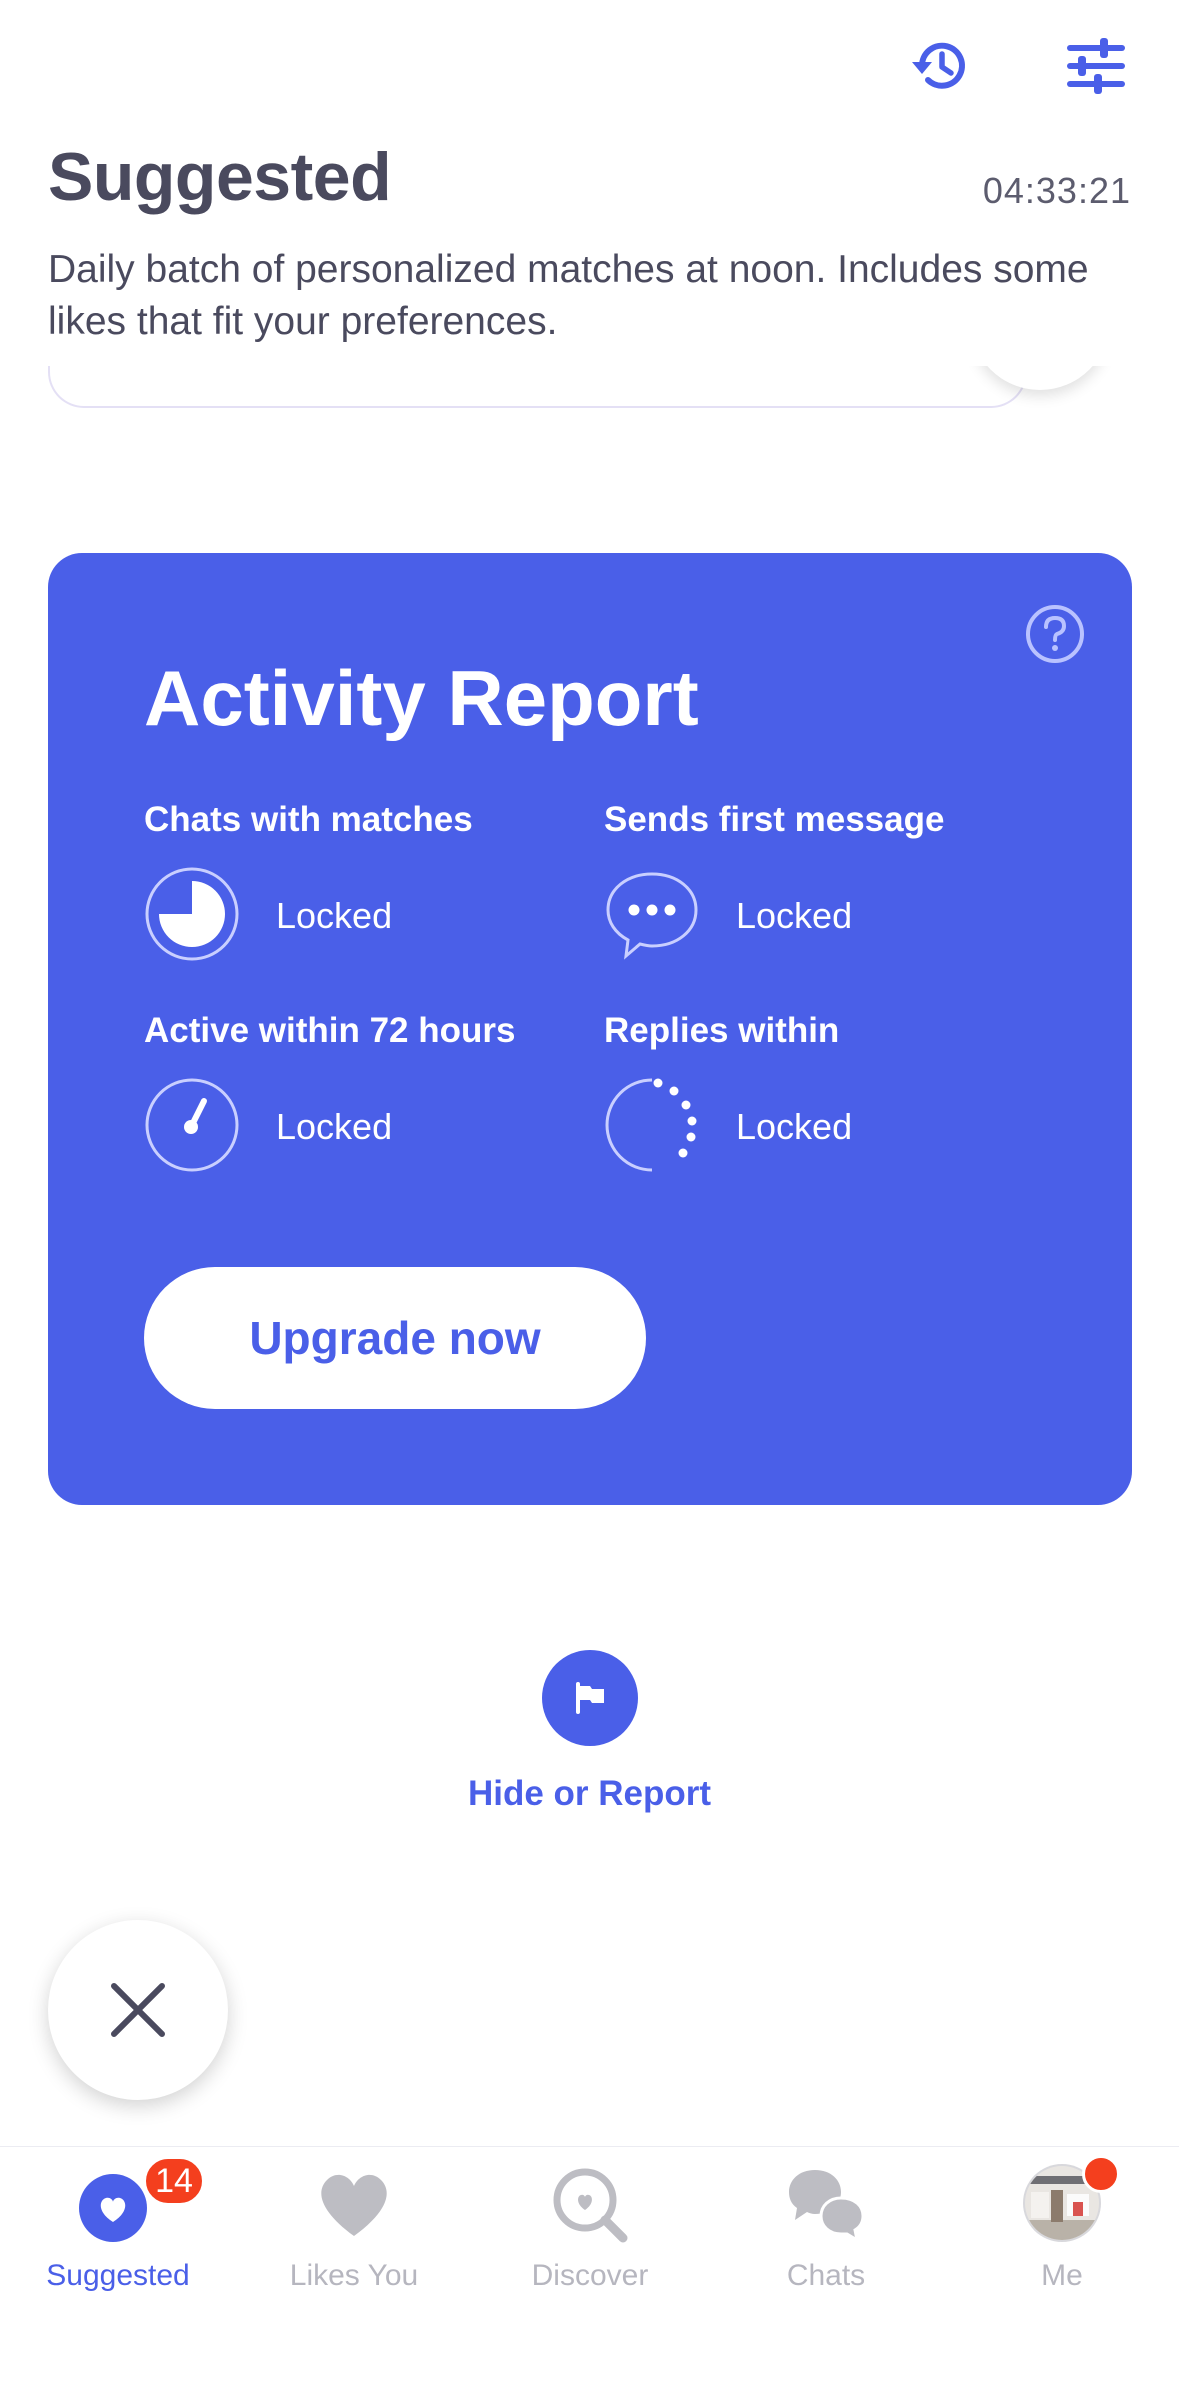  Describe the element at coordinates (722, 1030) in the screenshot. I see `stat-label-replies: Replies within` at that location.